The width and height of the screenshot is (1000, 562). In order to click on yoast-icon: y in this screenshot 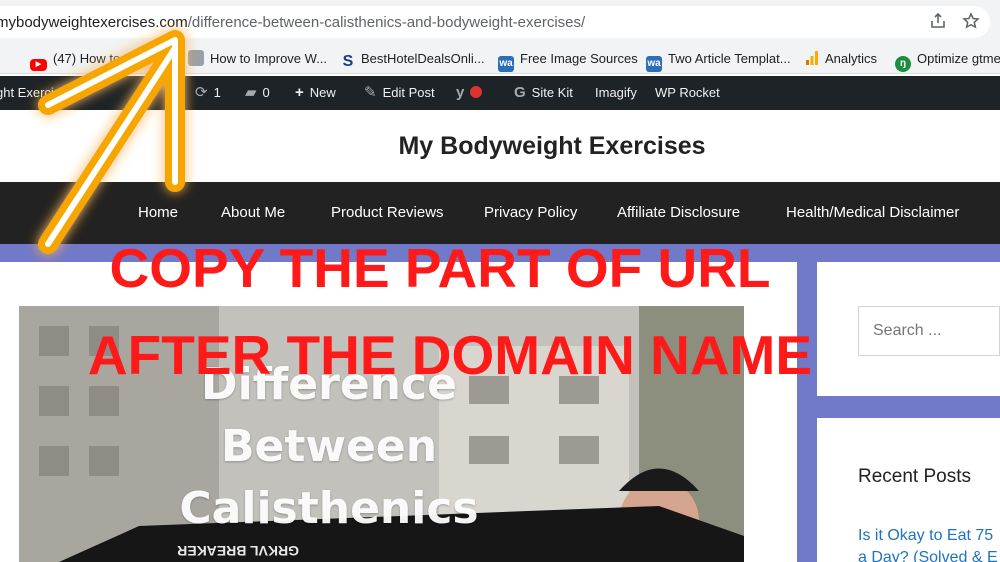, I will do `click(460, 92)`.